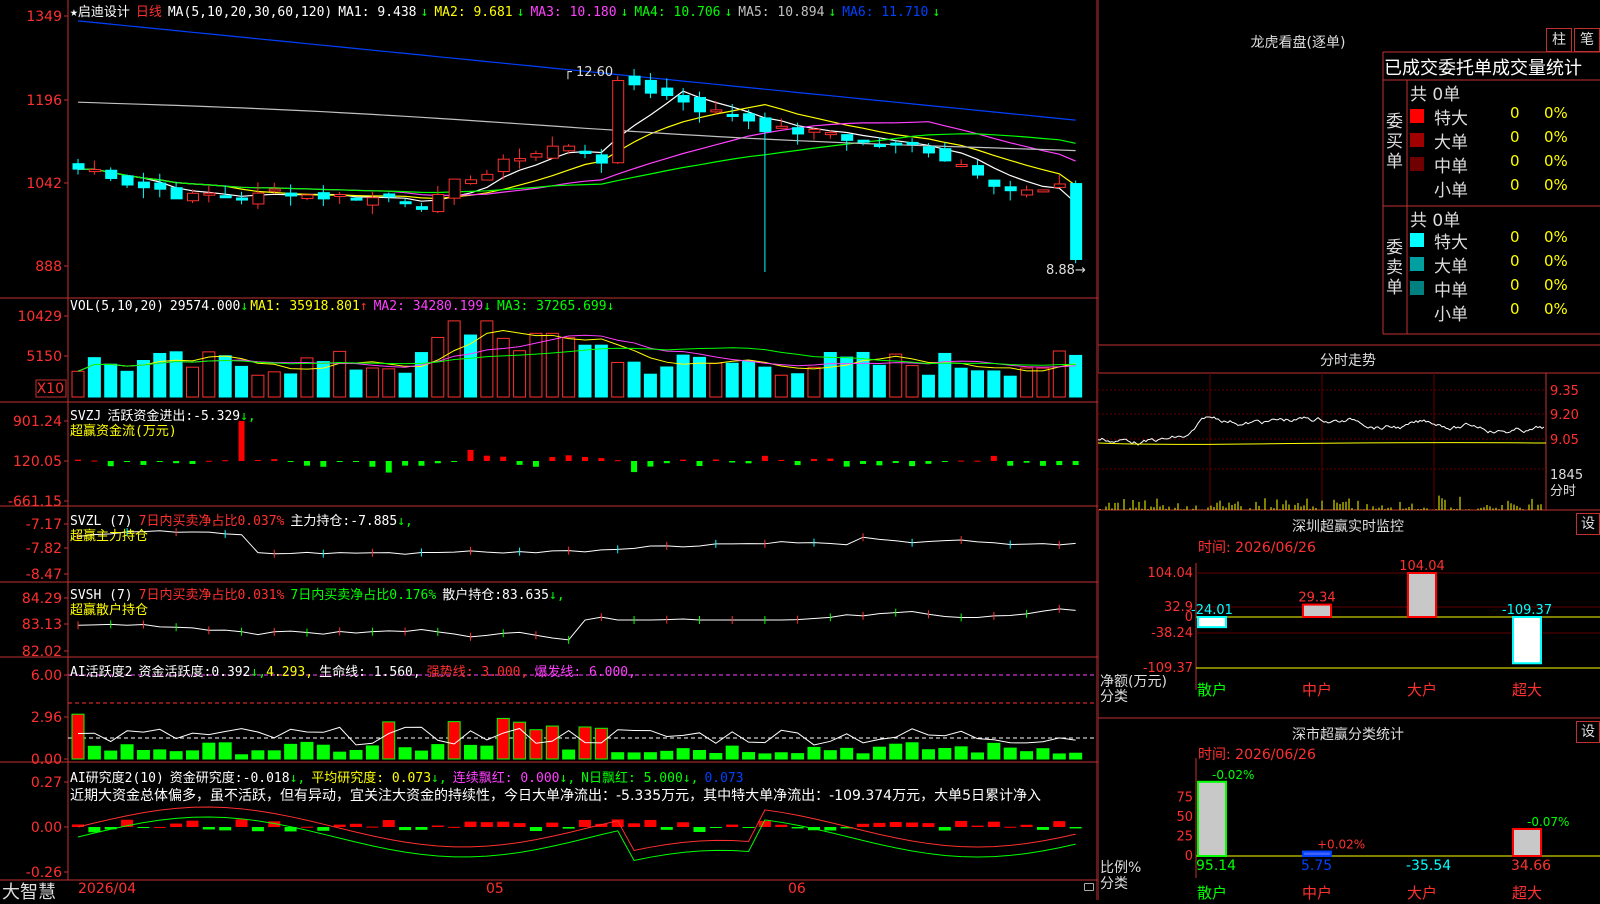 This screenshot has width=1600, height=904. Describe the element at coordinates (74, 12) in the screenshot. I see `star-icon: ★` at that location.